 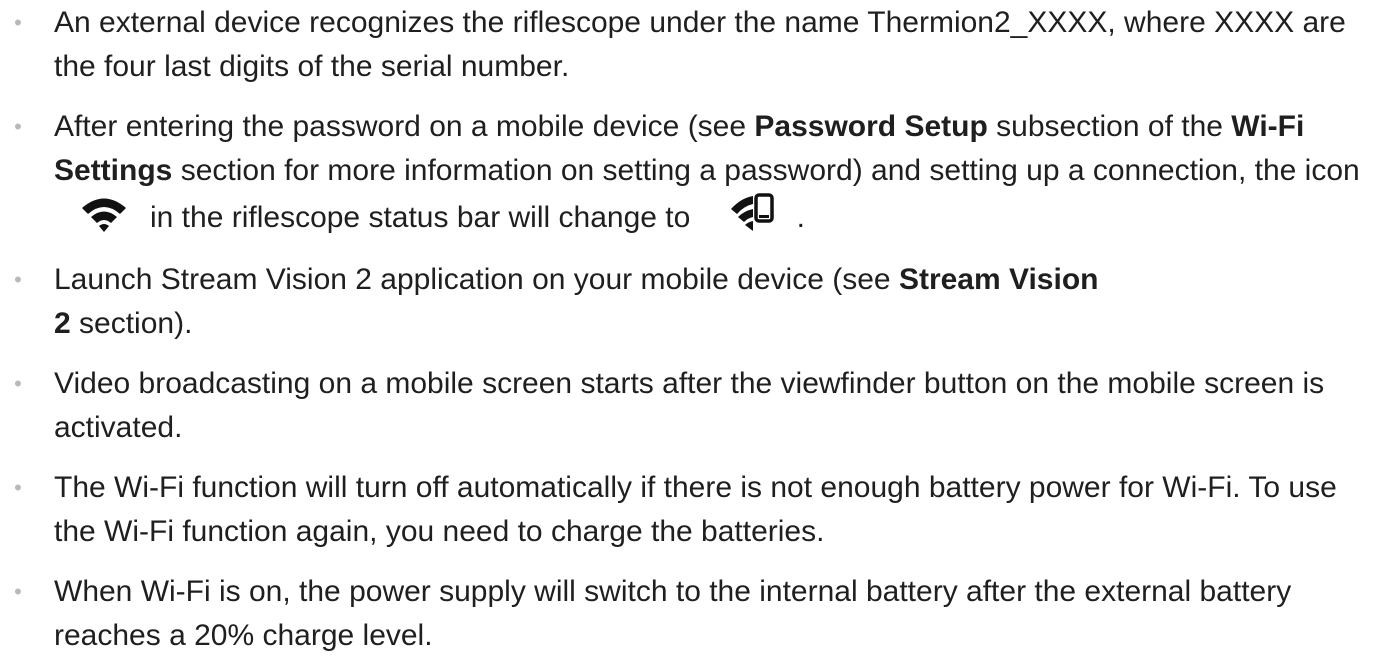 I want to click on password-setup-reference: Password Setup, so click(x=871, y=126).